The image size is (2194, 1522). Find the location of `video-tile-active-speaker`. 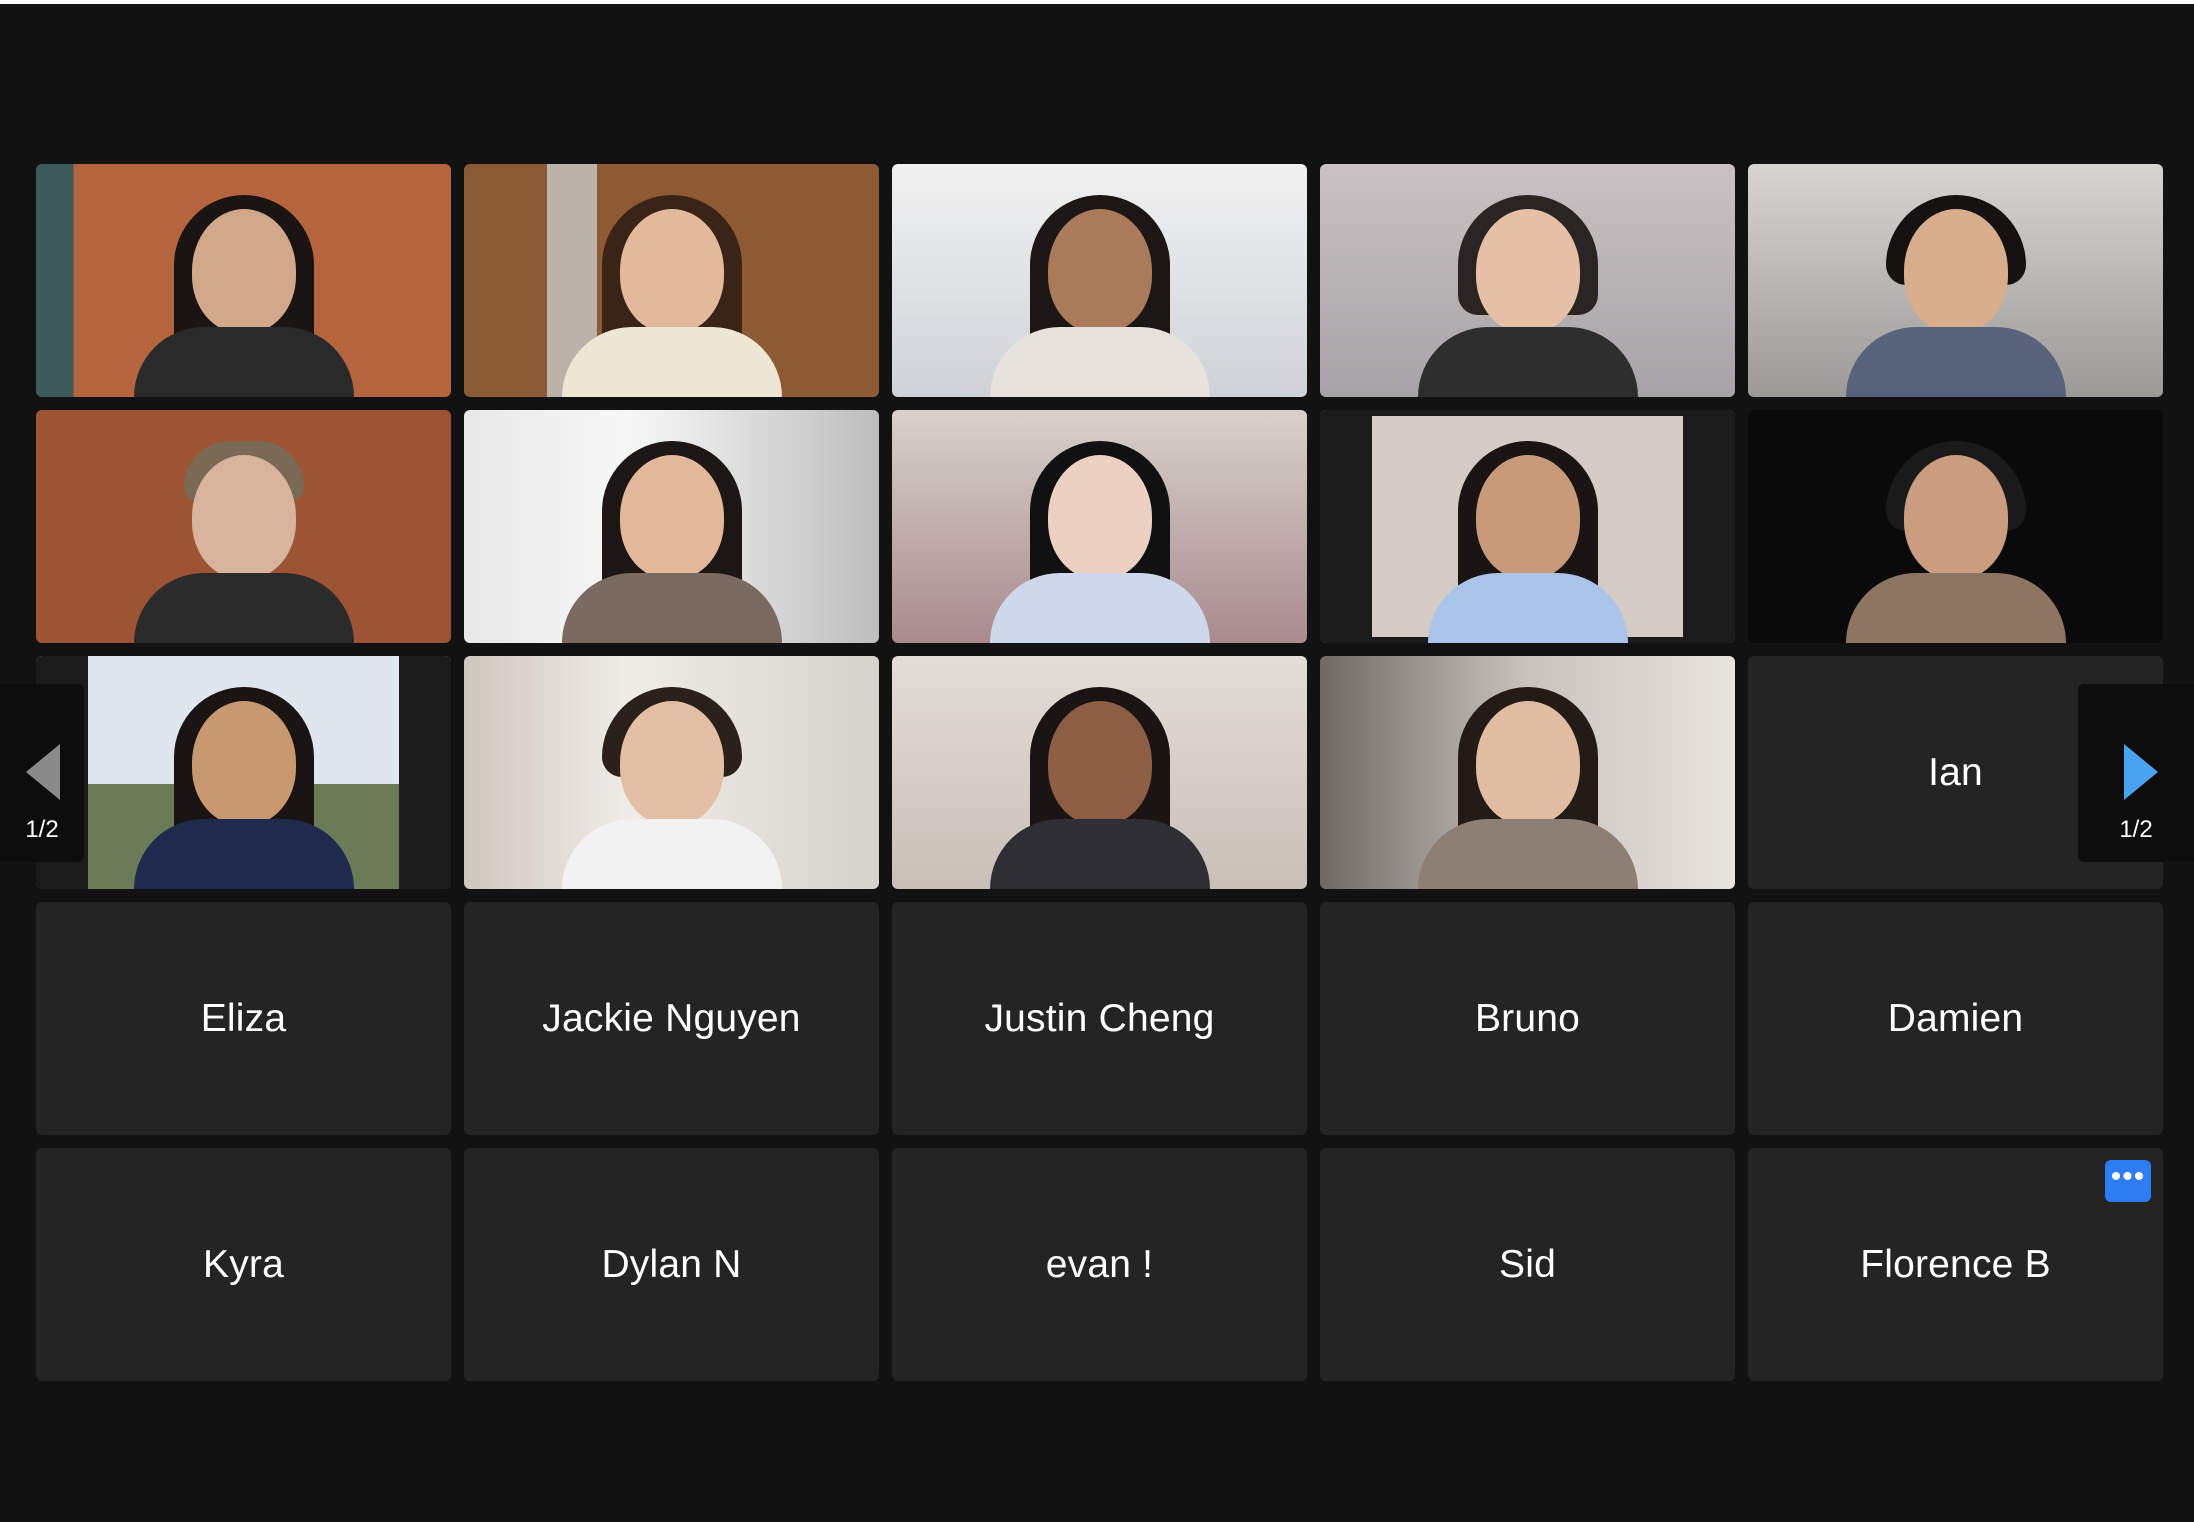

video-tile-active-speaker is located at coordinates (1527, 526).